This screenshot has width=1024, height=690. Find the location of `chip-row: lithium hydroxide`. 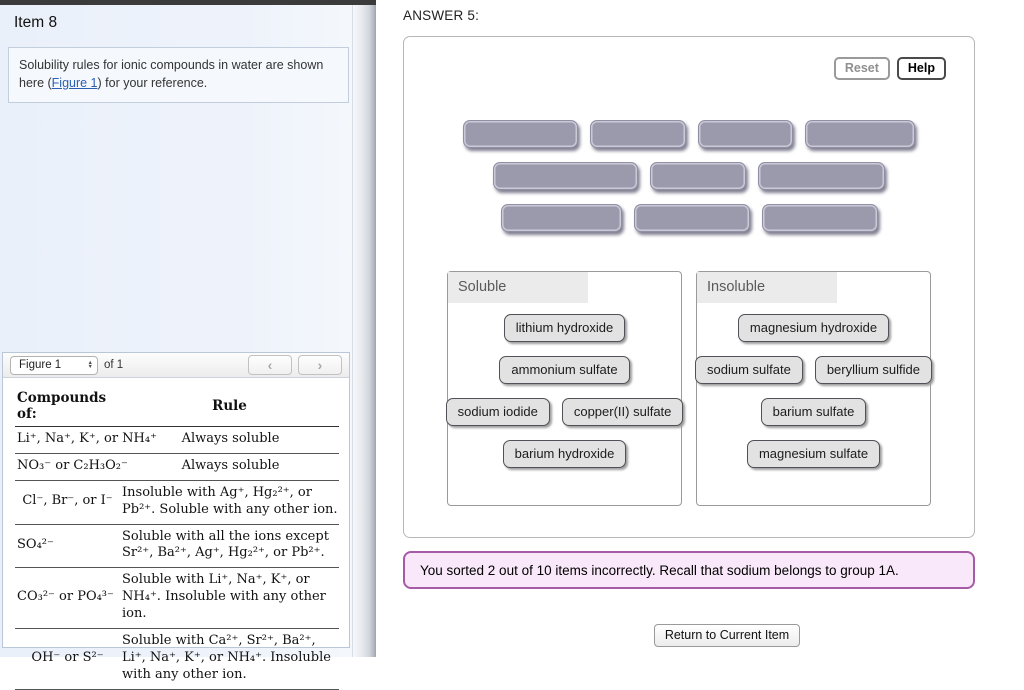

chip-row: lithium hydroxide is located at coordinates (564, 328).